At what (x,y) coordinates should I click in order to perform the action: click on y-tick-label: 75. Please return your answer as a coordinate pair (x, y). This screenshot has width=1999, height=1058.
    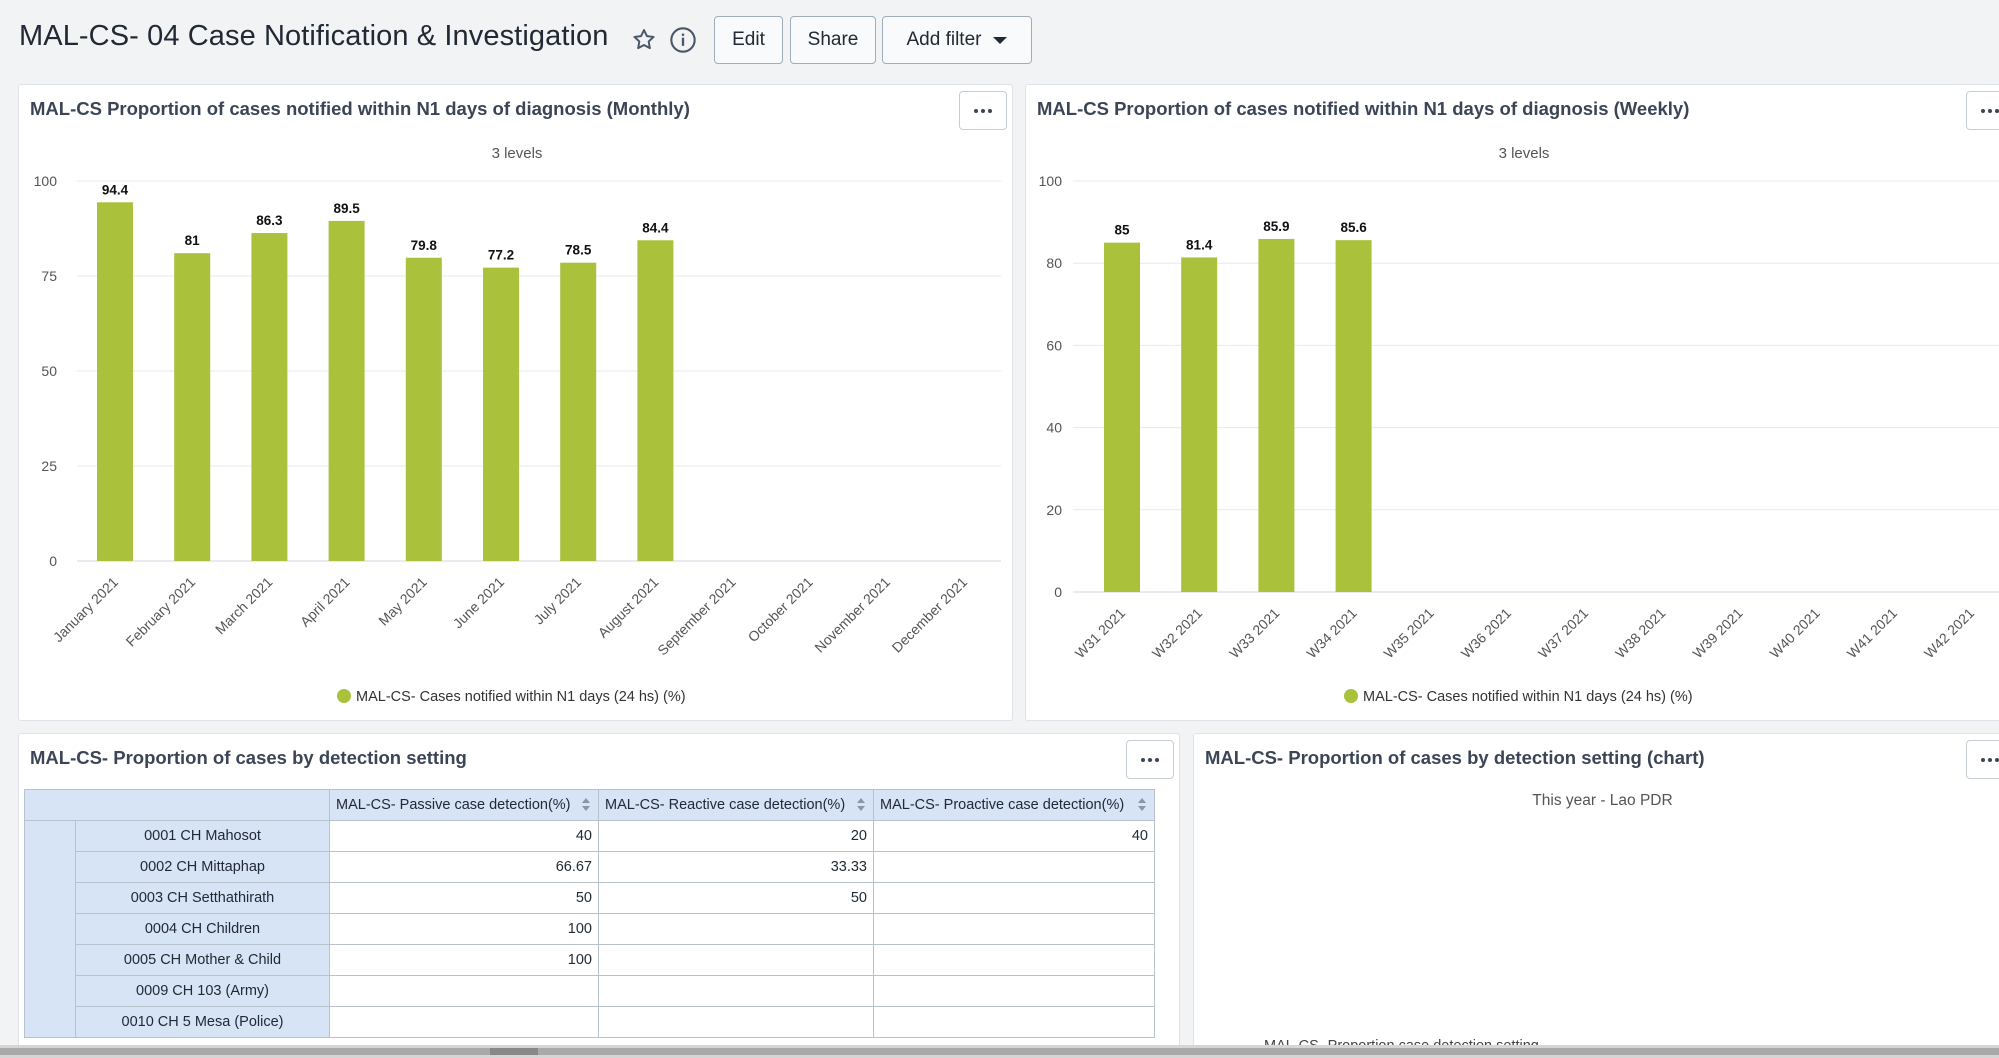
    Looking at the image, I should click on (49, 276).